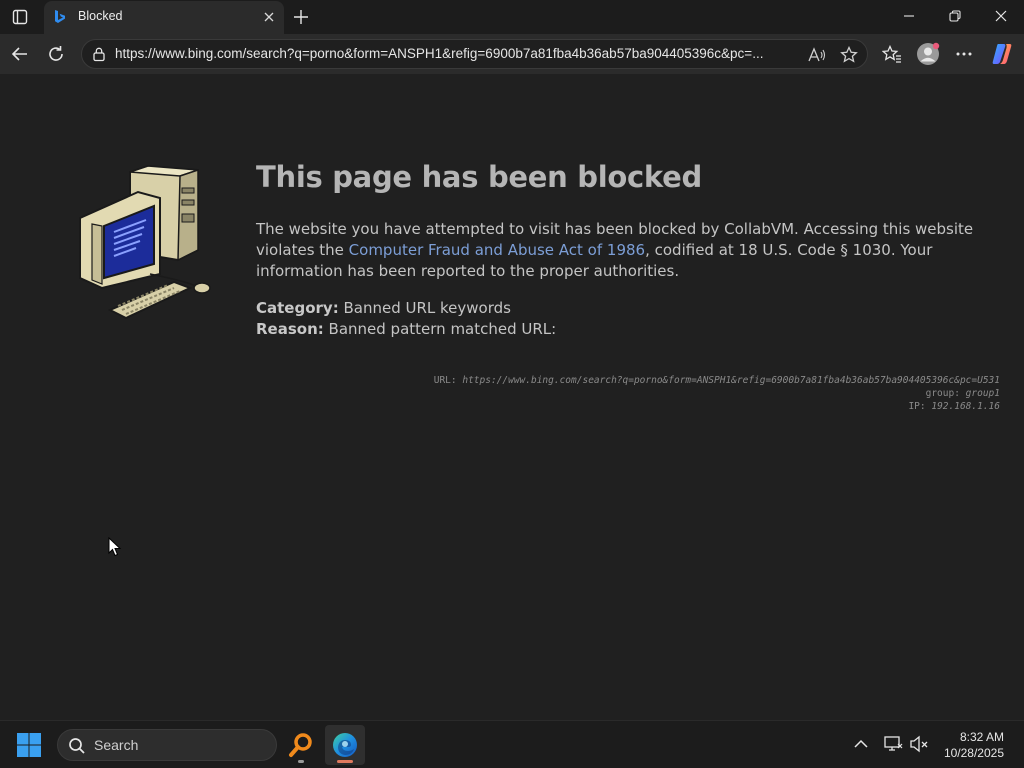 The height and width of the screenshot is (768, 1024). I want to click on edge-browser-icon, so click(345, 745).